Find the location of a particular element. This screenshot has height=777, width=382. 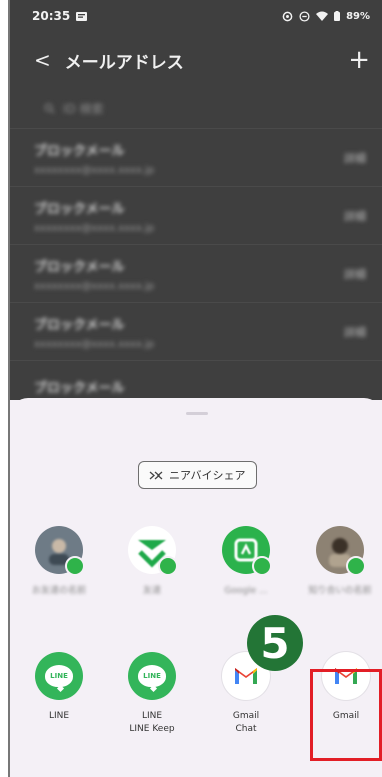

back-arrow-icon: < is located at coordinates (42, 60).